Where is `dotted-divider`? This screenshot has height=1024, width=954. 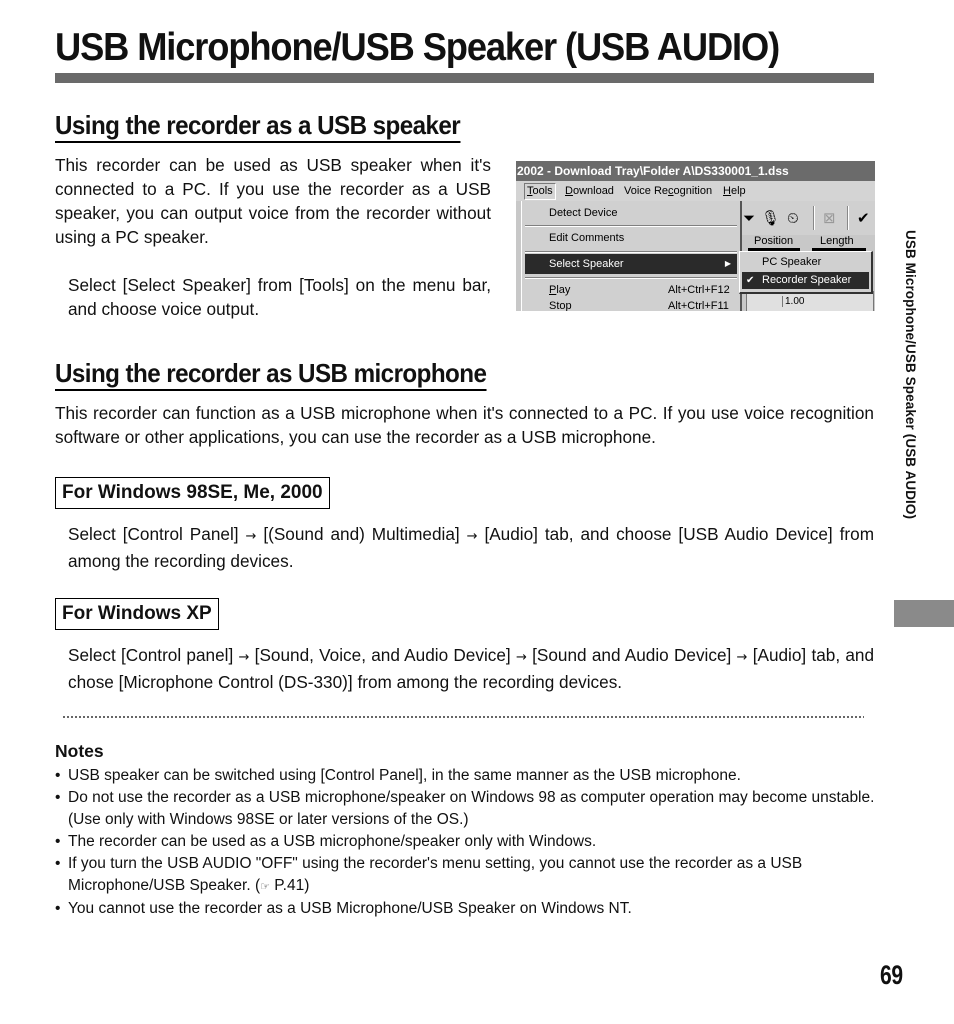
dotted-divider is located at coordinates (463, 717).